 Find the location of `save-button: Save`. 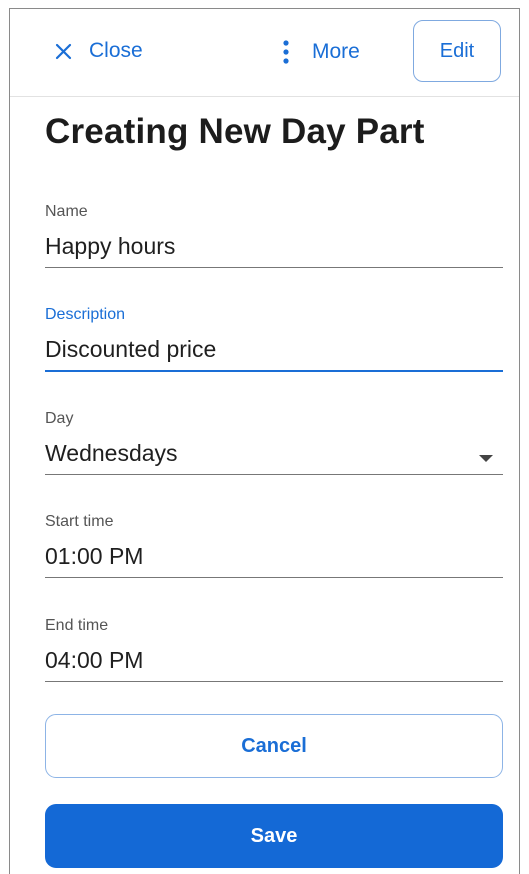

save-button: Save is located at coordinates (274, 836).